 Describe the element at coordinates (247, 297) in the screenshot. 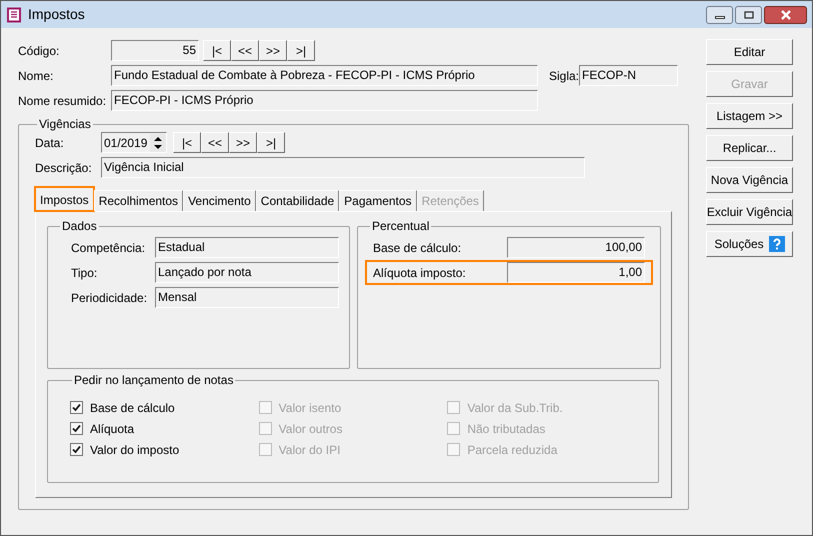

I see `value-field: Mensal` at that location.